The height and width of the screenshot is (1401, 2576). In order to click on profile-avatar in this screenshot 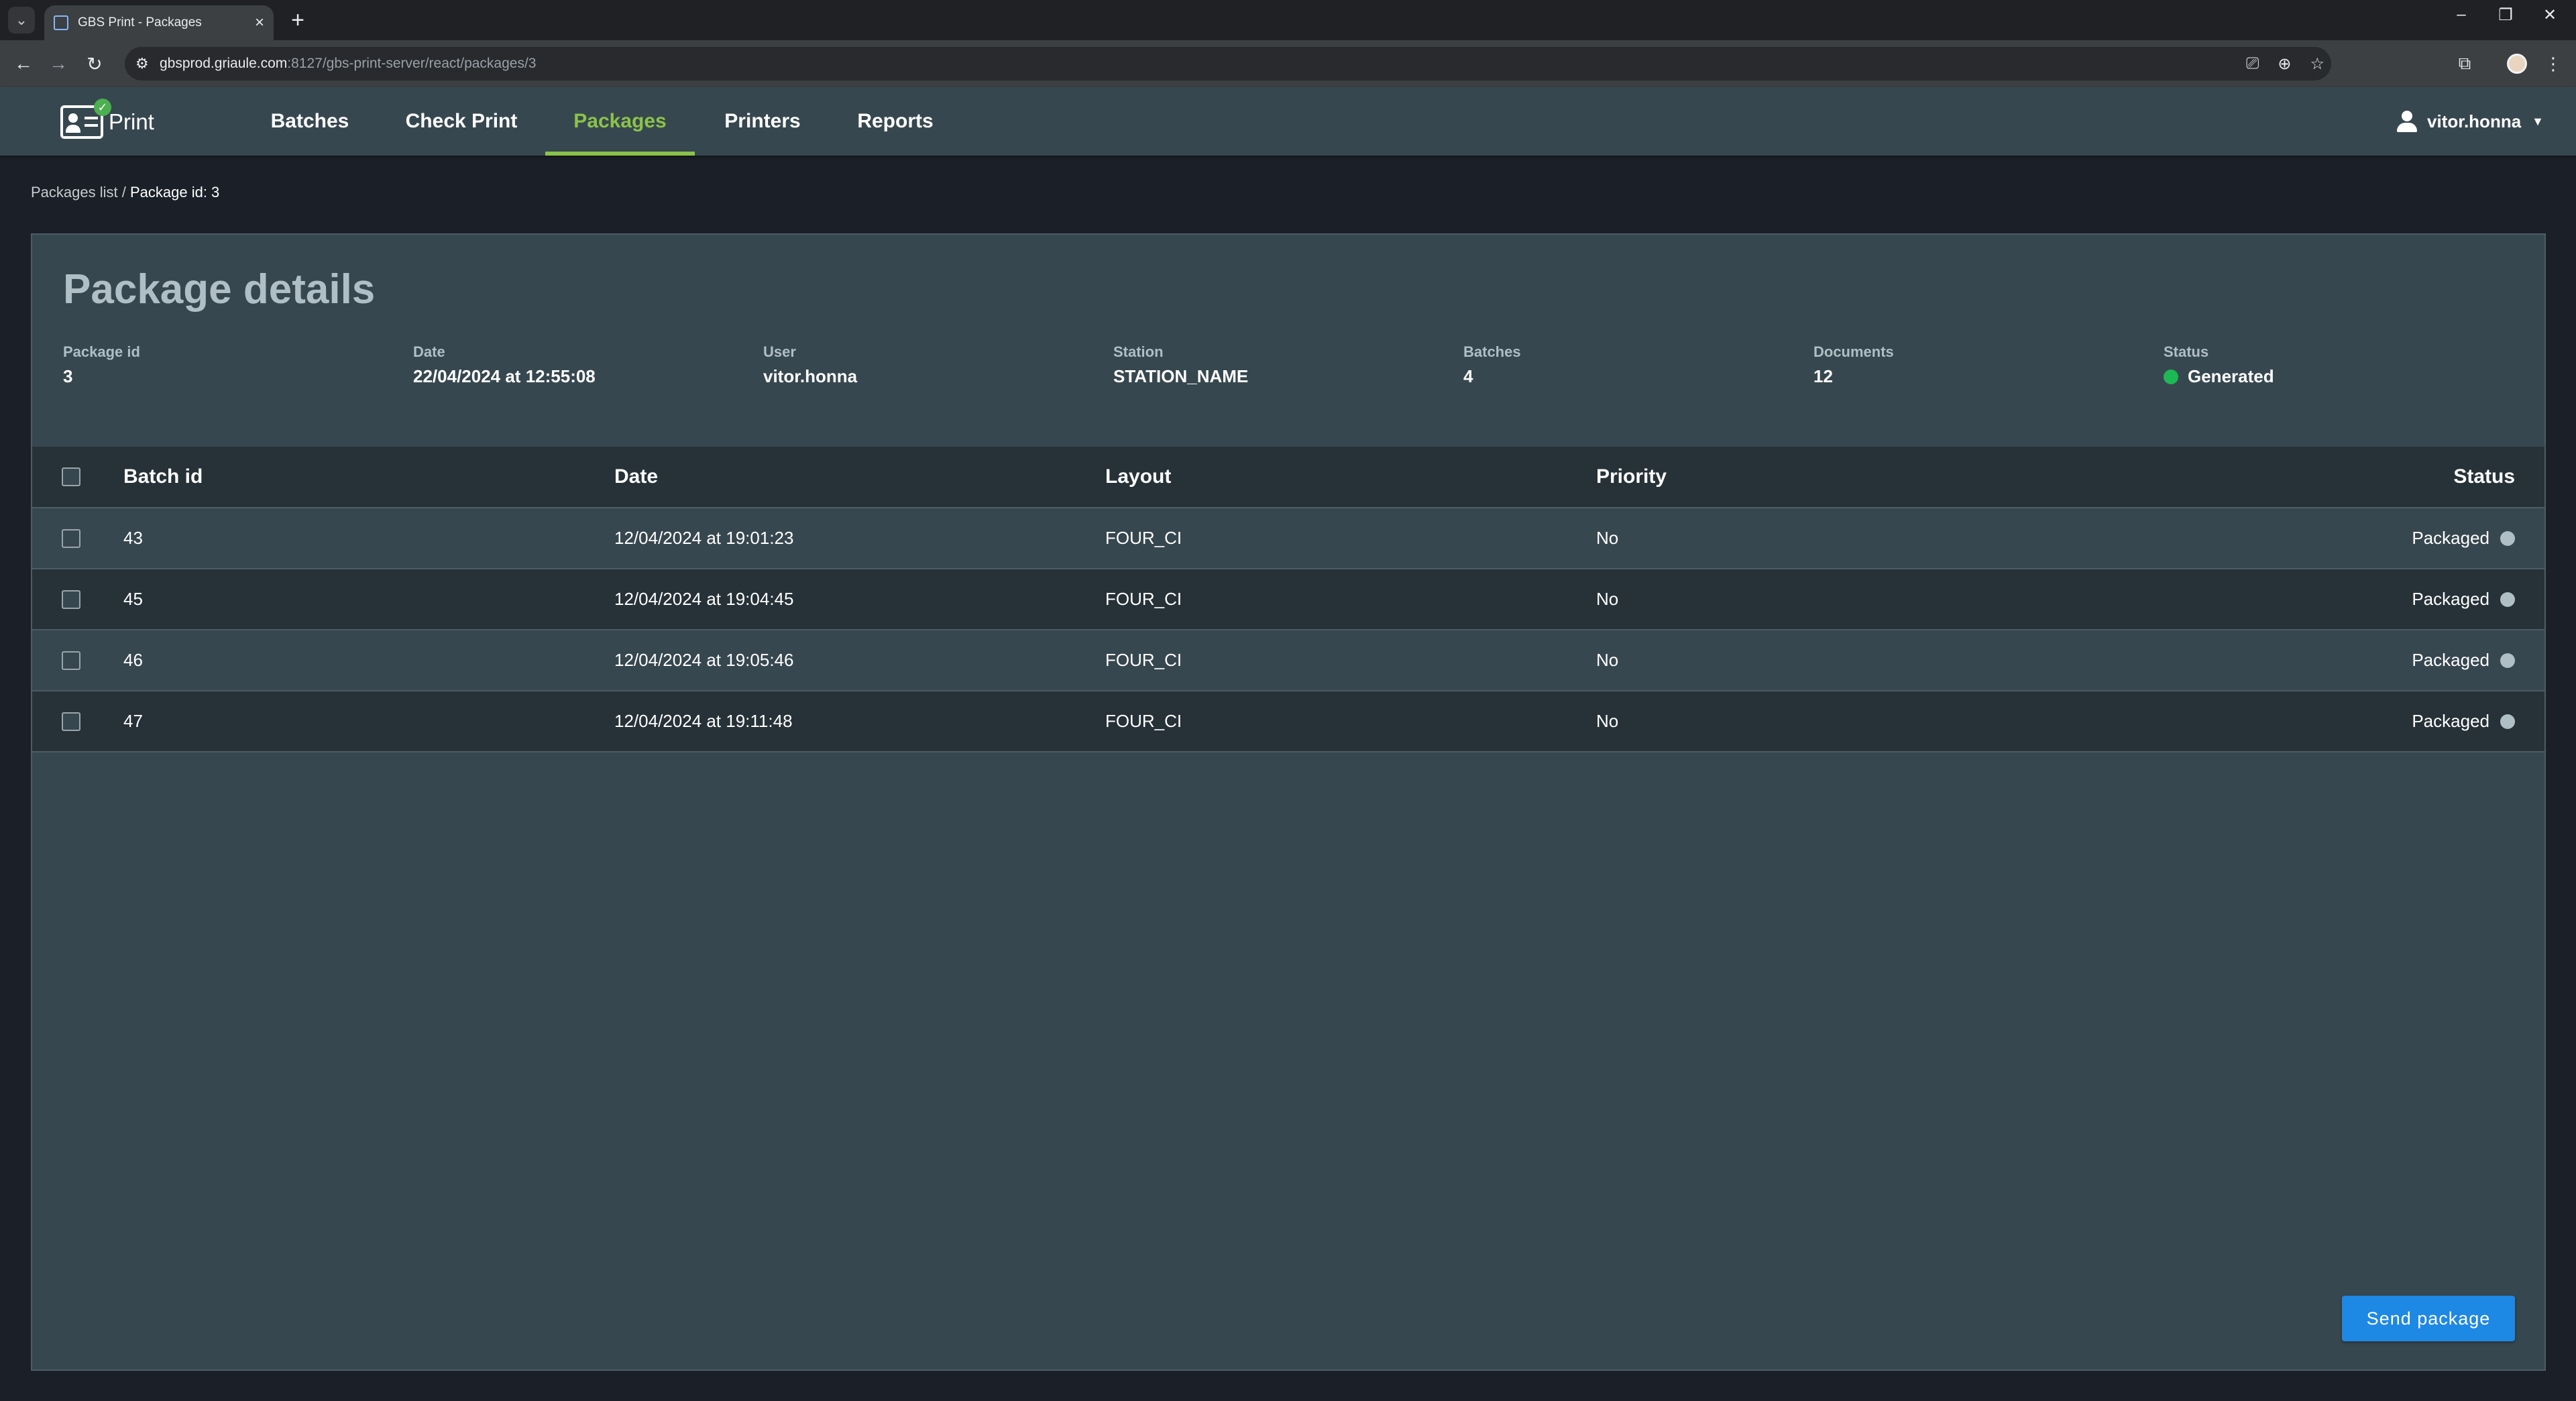, I will do `click(2517, 64)`.